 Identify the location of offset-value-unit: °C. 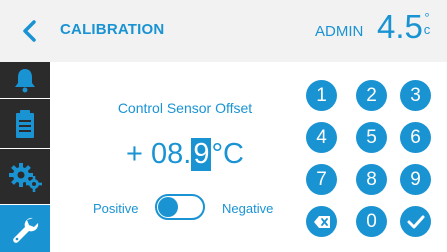
(227, 154).